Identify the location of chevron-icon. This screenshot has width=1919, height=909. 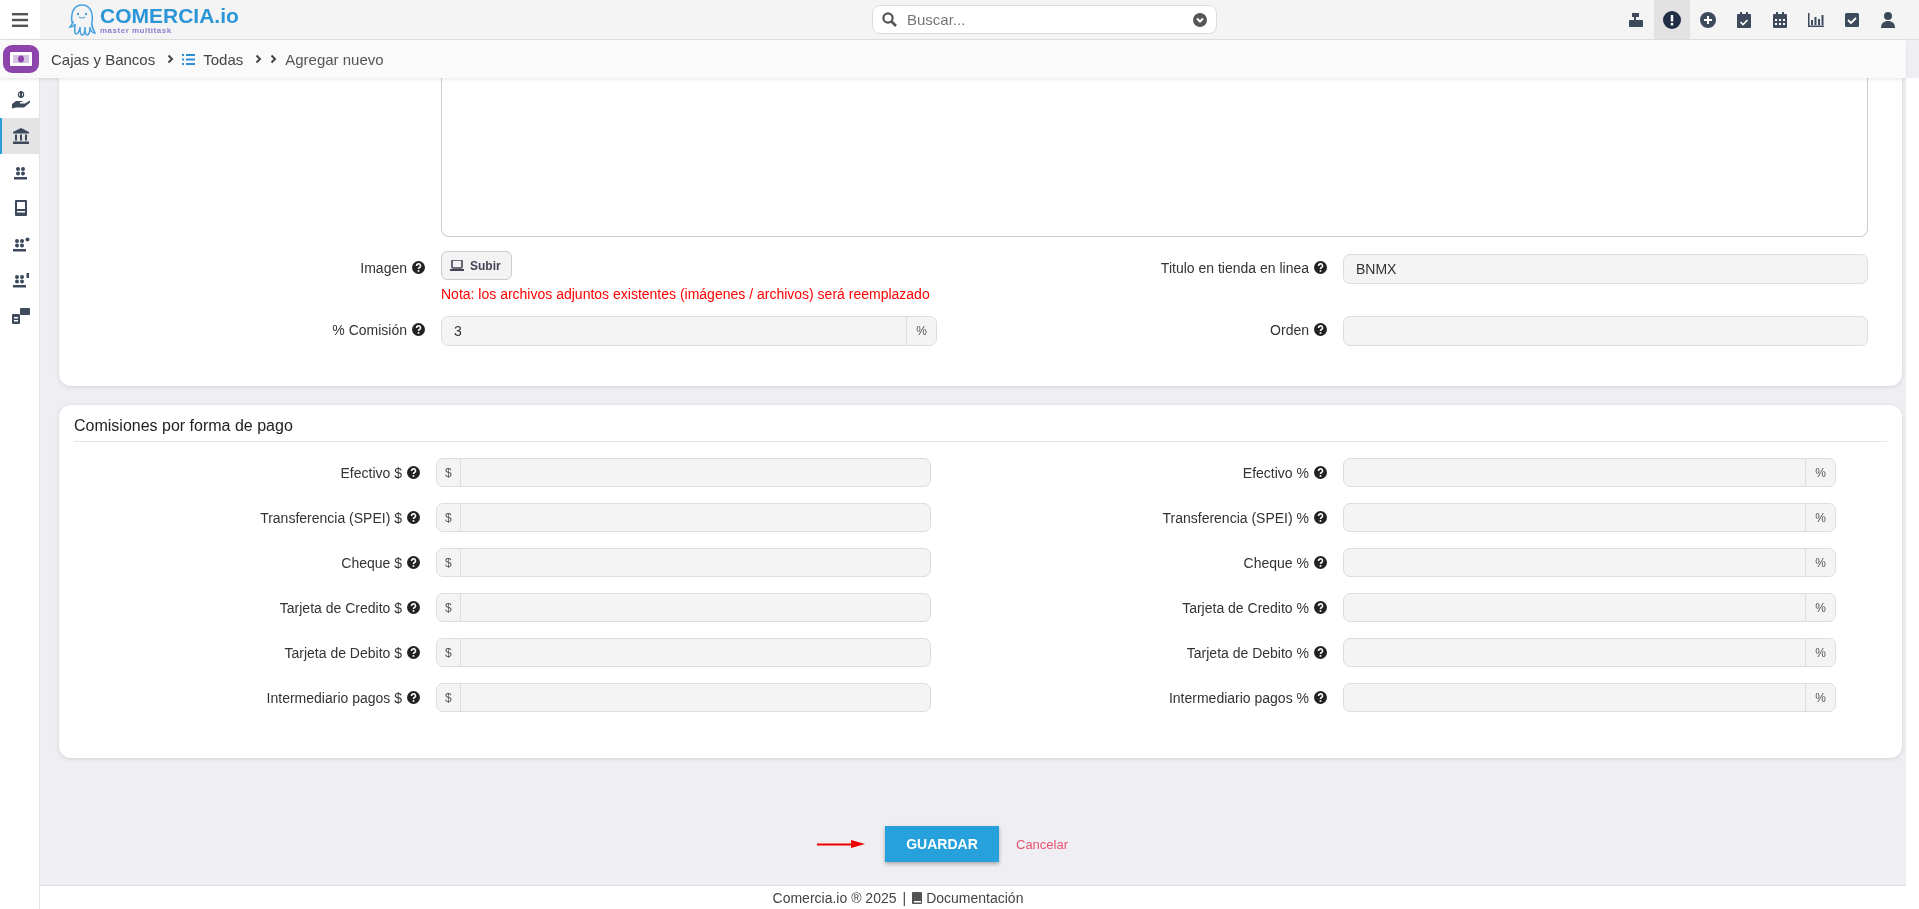
(171, 59).